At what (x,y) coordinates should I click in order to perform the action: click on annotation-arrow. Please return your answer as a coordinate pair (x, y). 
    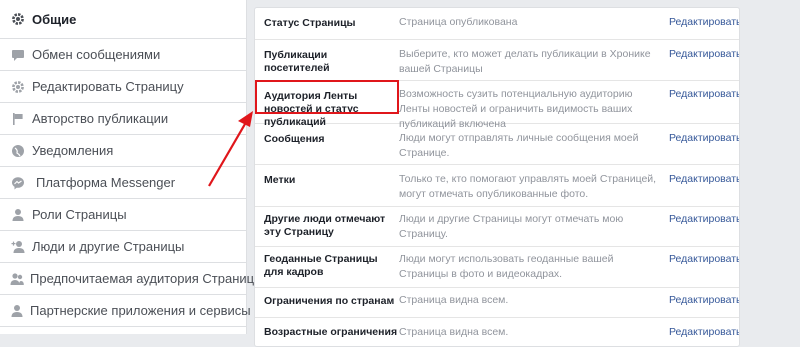
    Looking at the image, I should click on (230, 149).